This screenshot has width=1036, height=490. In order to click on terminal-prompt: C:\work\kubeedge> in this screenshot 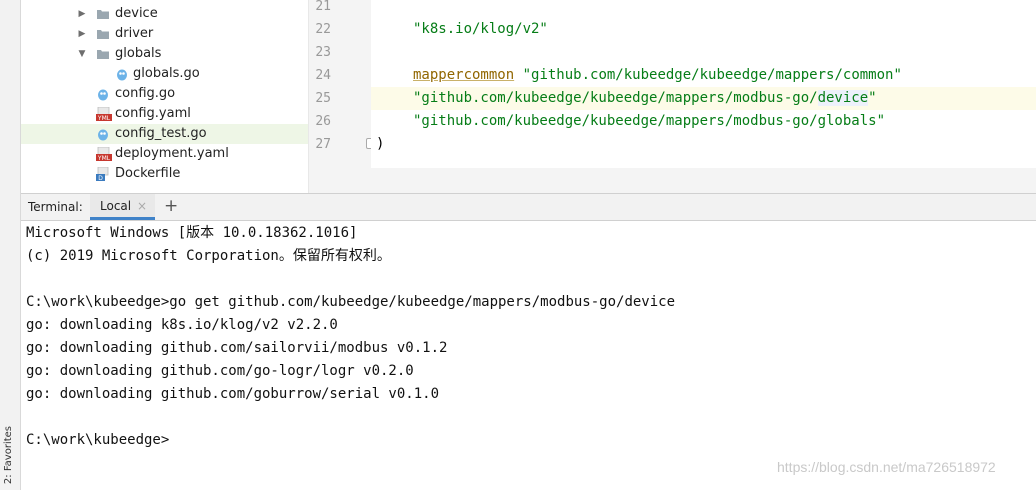, I will do `click(97, 440)`.